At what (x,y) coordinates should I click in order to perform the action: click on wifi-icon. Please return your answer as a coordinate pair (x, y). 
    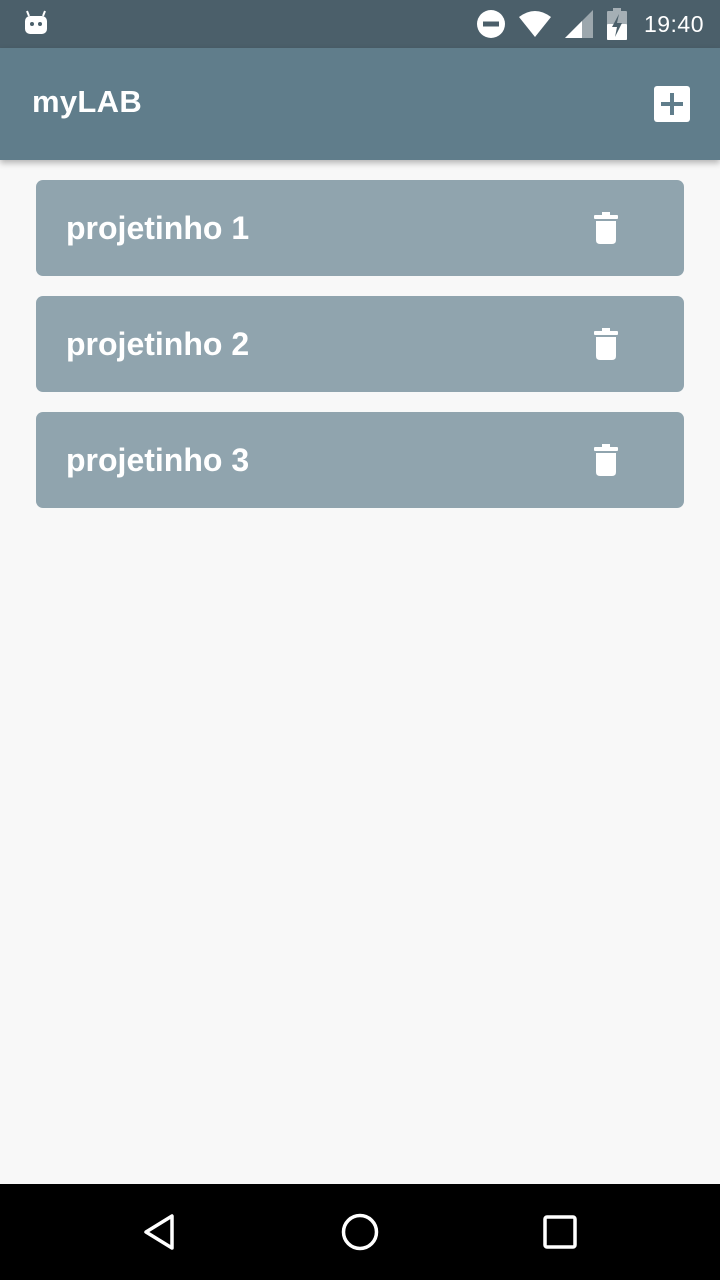
    Looking at the image, I should click on (534, 24).